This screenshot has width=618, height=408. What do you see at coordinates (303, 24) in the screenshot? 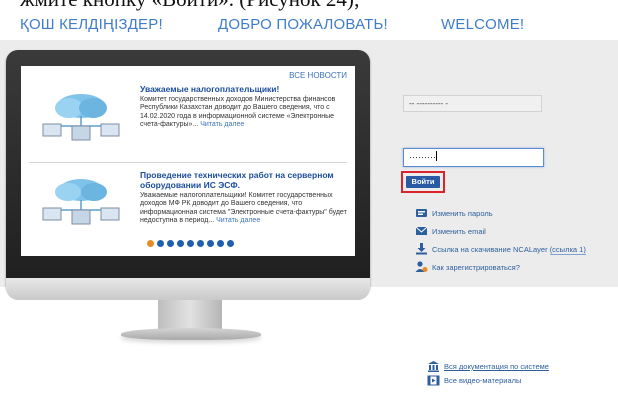
I see `welcome-russian: ДОБРО ПОЖАЛОВАТЬ!` at bounding box center [303, 24].